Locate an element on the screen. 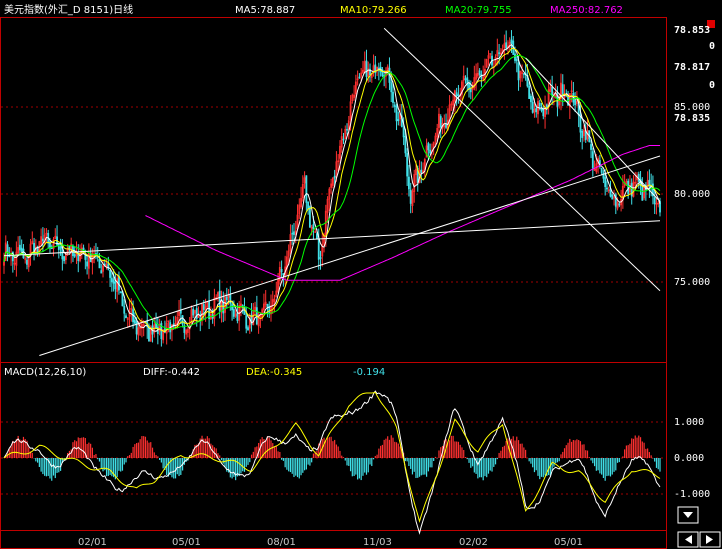  ma5-label: MA5:78.887 is located at coordinates (265, 10).